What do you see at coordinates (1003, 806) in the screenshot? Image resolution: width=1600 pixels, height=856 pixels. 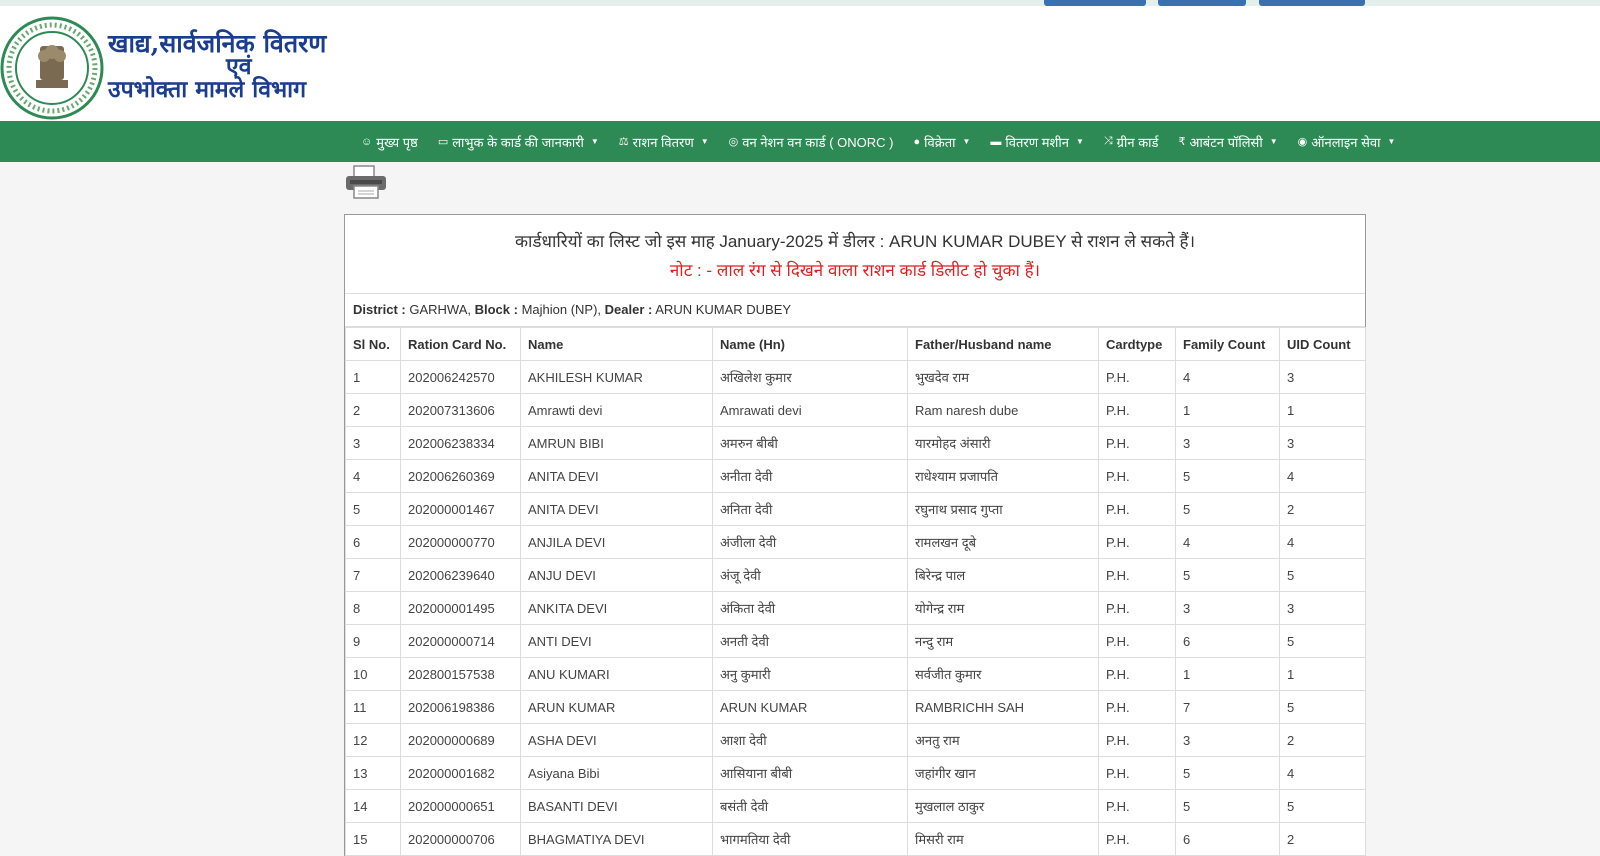 I see `table-cell: मुखलाल ठाकुर` at bounding box center [1003, 806].